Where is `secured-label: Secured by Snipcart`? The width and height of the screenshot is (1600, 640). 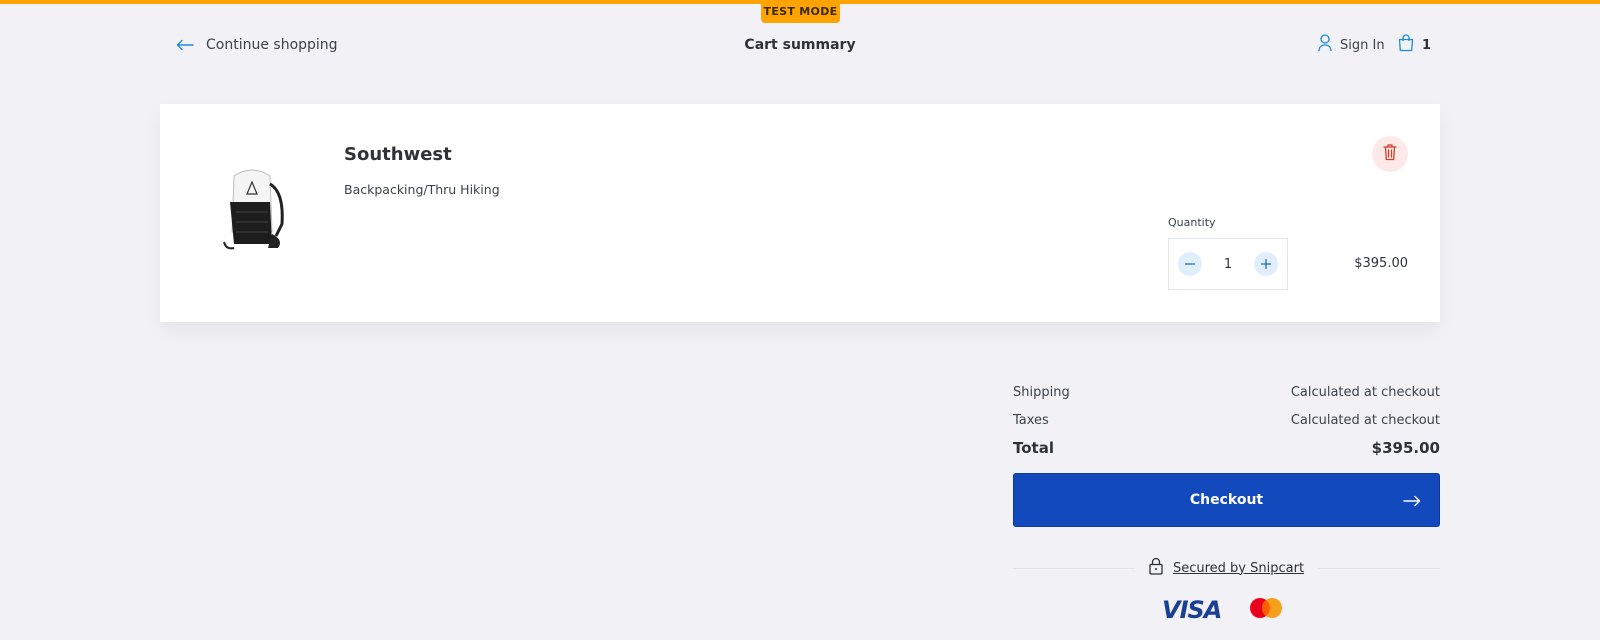
secured-label: Secured by Snipcart is located at coordinates (1238, 568).